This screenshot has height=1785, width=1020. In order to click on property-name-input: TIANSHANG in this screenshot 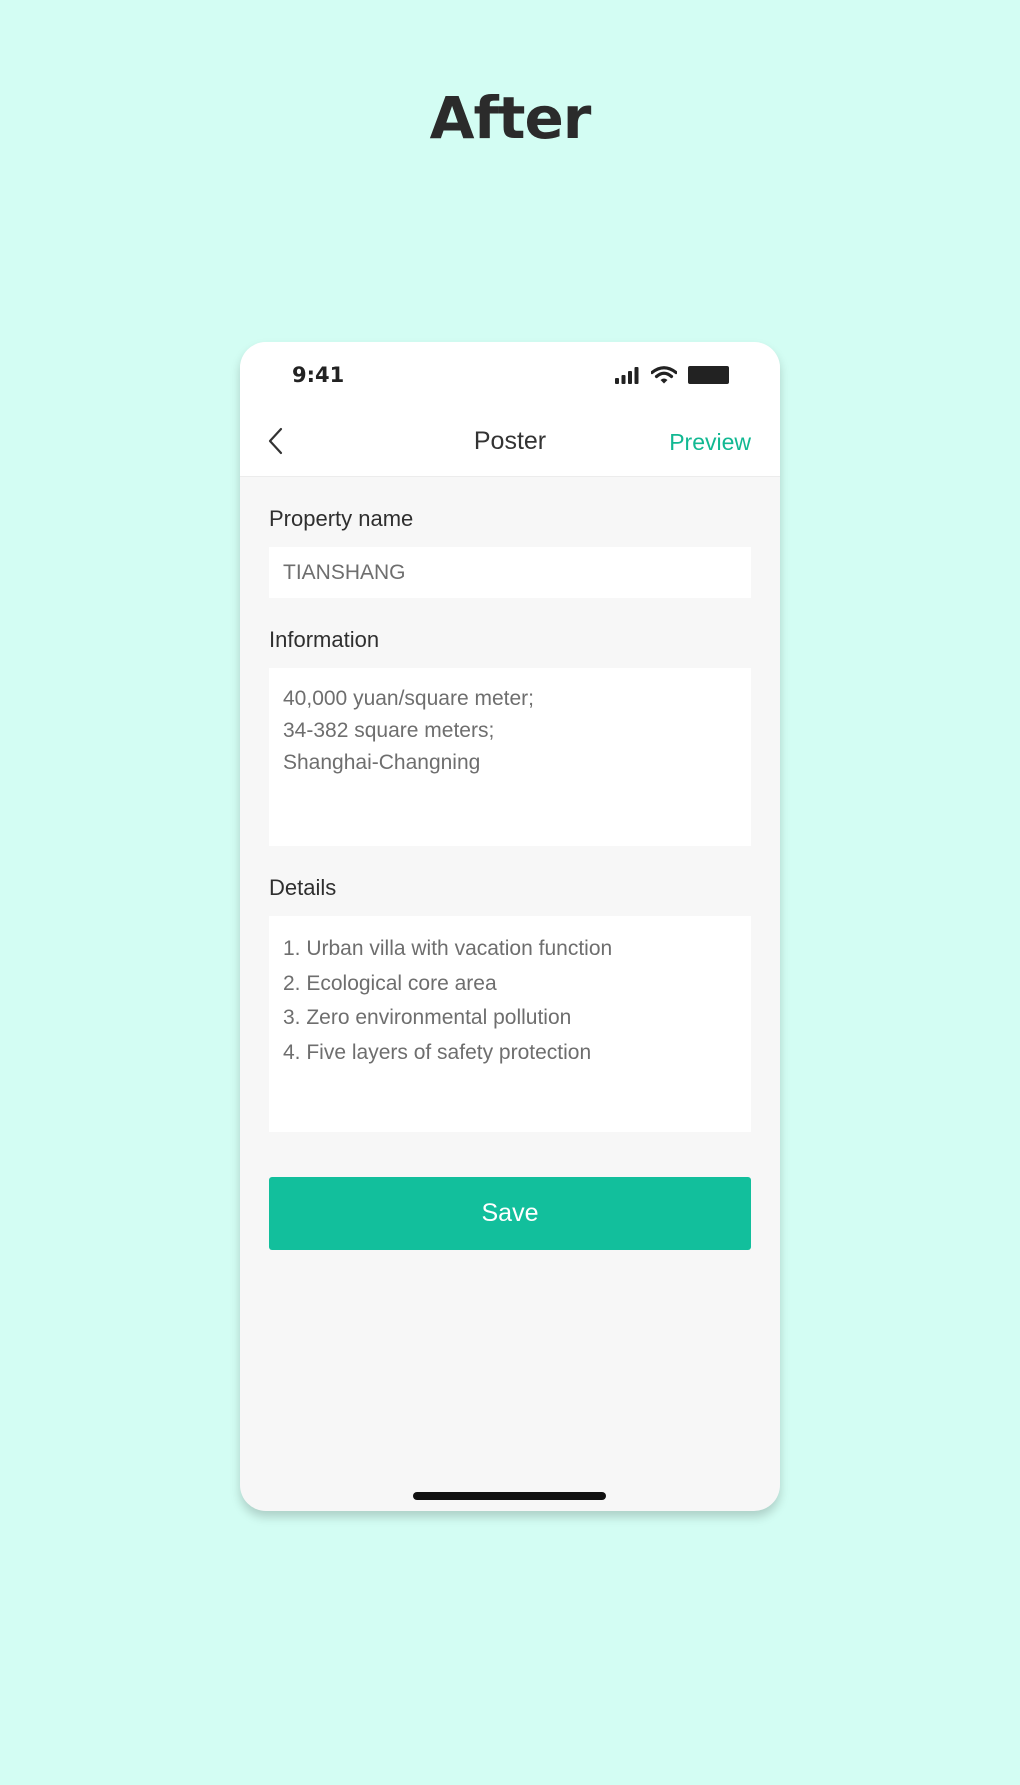, I will do `click(510, 572)`.